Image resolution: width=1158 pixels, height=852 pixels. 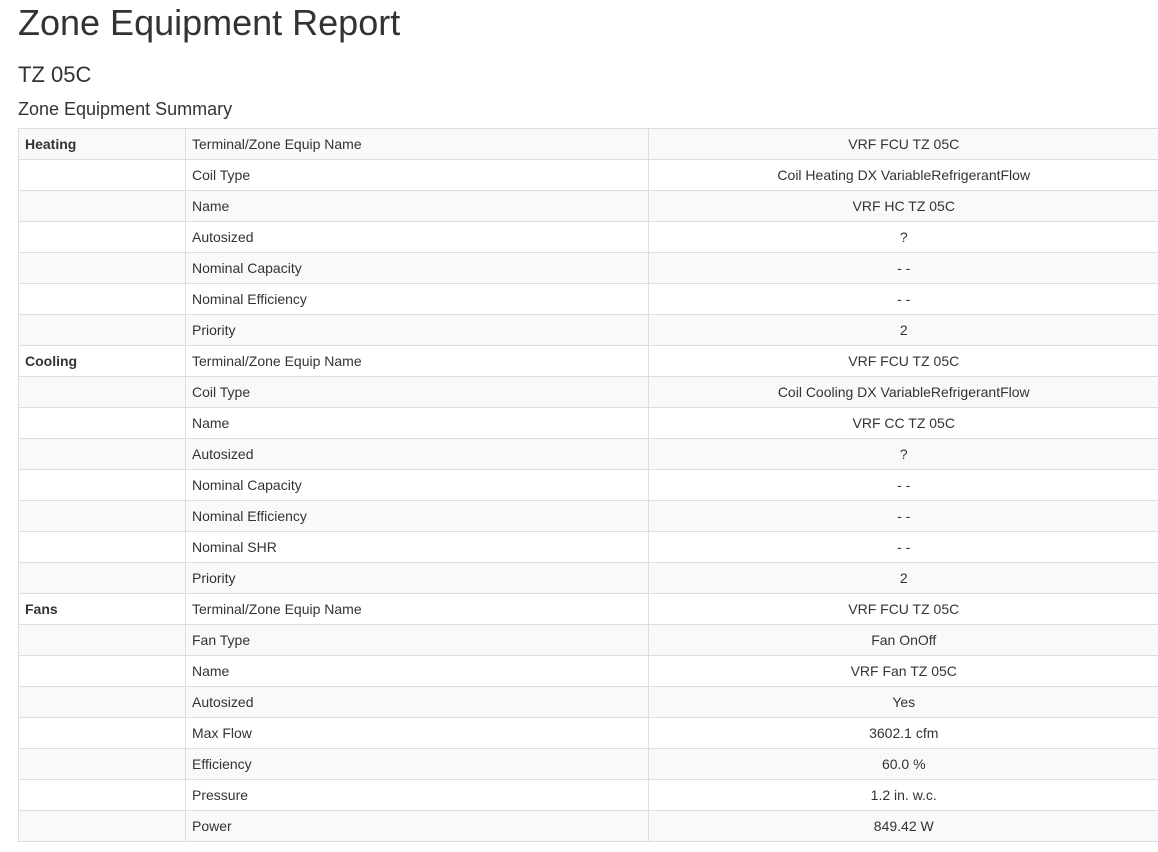 I want to click on section-title: Zone Equipment Summary, so click(x=125, y=109).